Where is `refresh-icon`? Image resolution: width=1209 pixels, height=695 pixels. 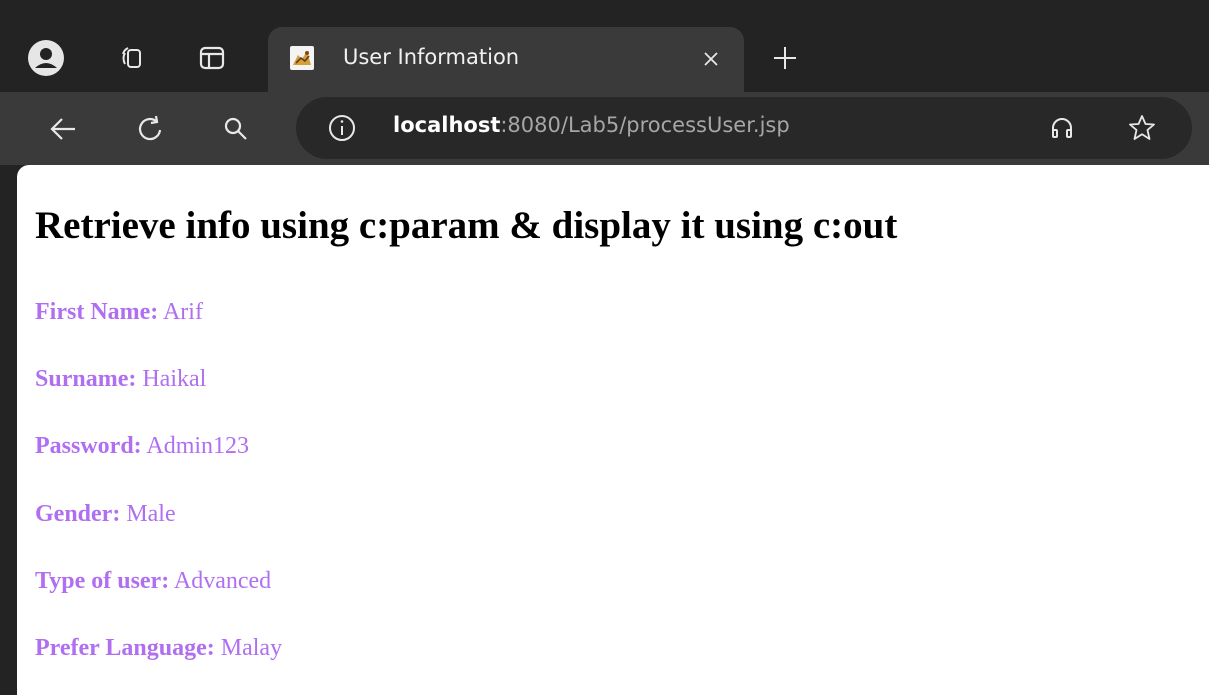
refresh-icon is located at coordinates (150, 128).